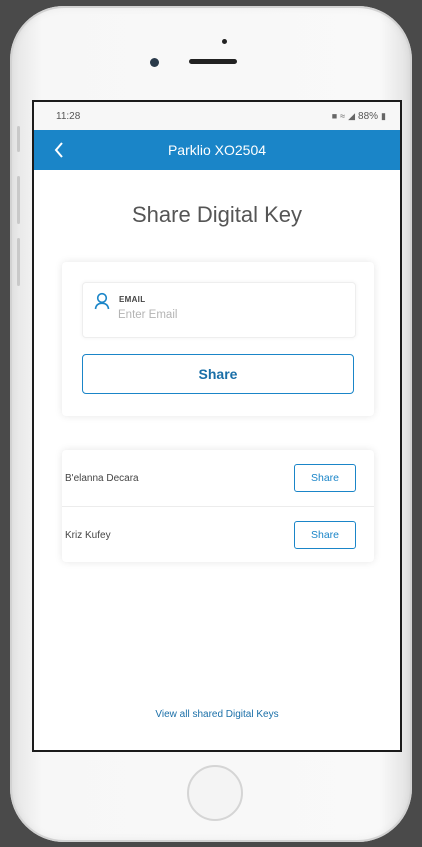  What do you see at coordinates (102, 301) in the screenshot?
I see `person-icon` at bounding box center [102, 301].